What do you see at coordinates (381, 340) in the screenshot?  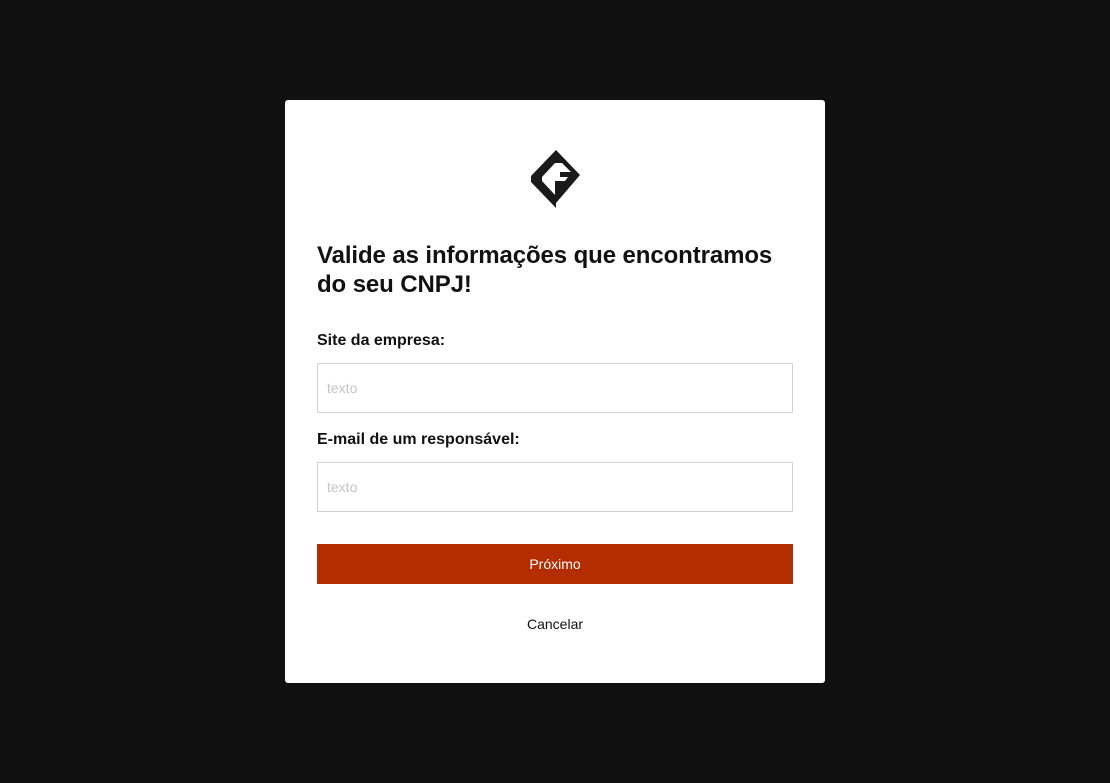 I see `company-site-label: Site da empresa:` at bounding box center [381, 340].